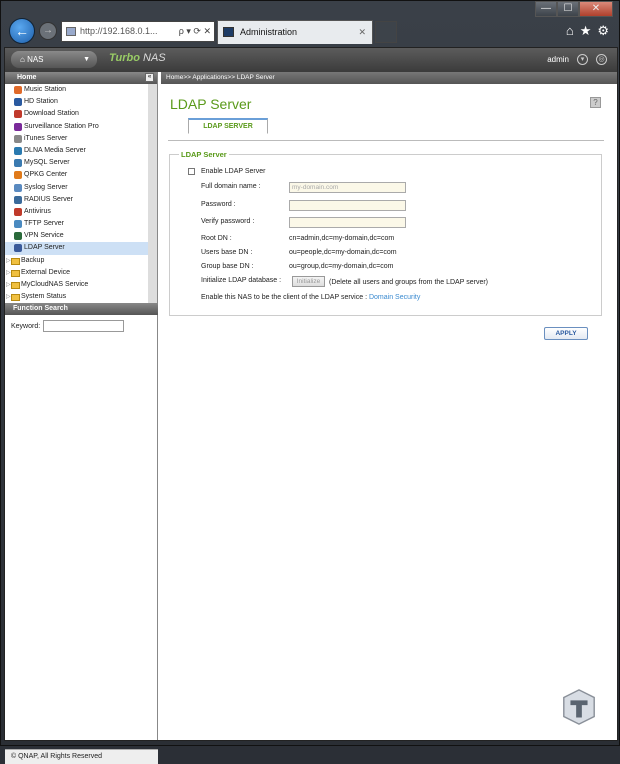 The image size is (620, 764). Describe the element at coordinates (394, 297) in the screenshot. I see `domain-security-link: Domain Security` at that location.